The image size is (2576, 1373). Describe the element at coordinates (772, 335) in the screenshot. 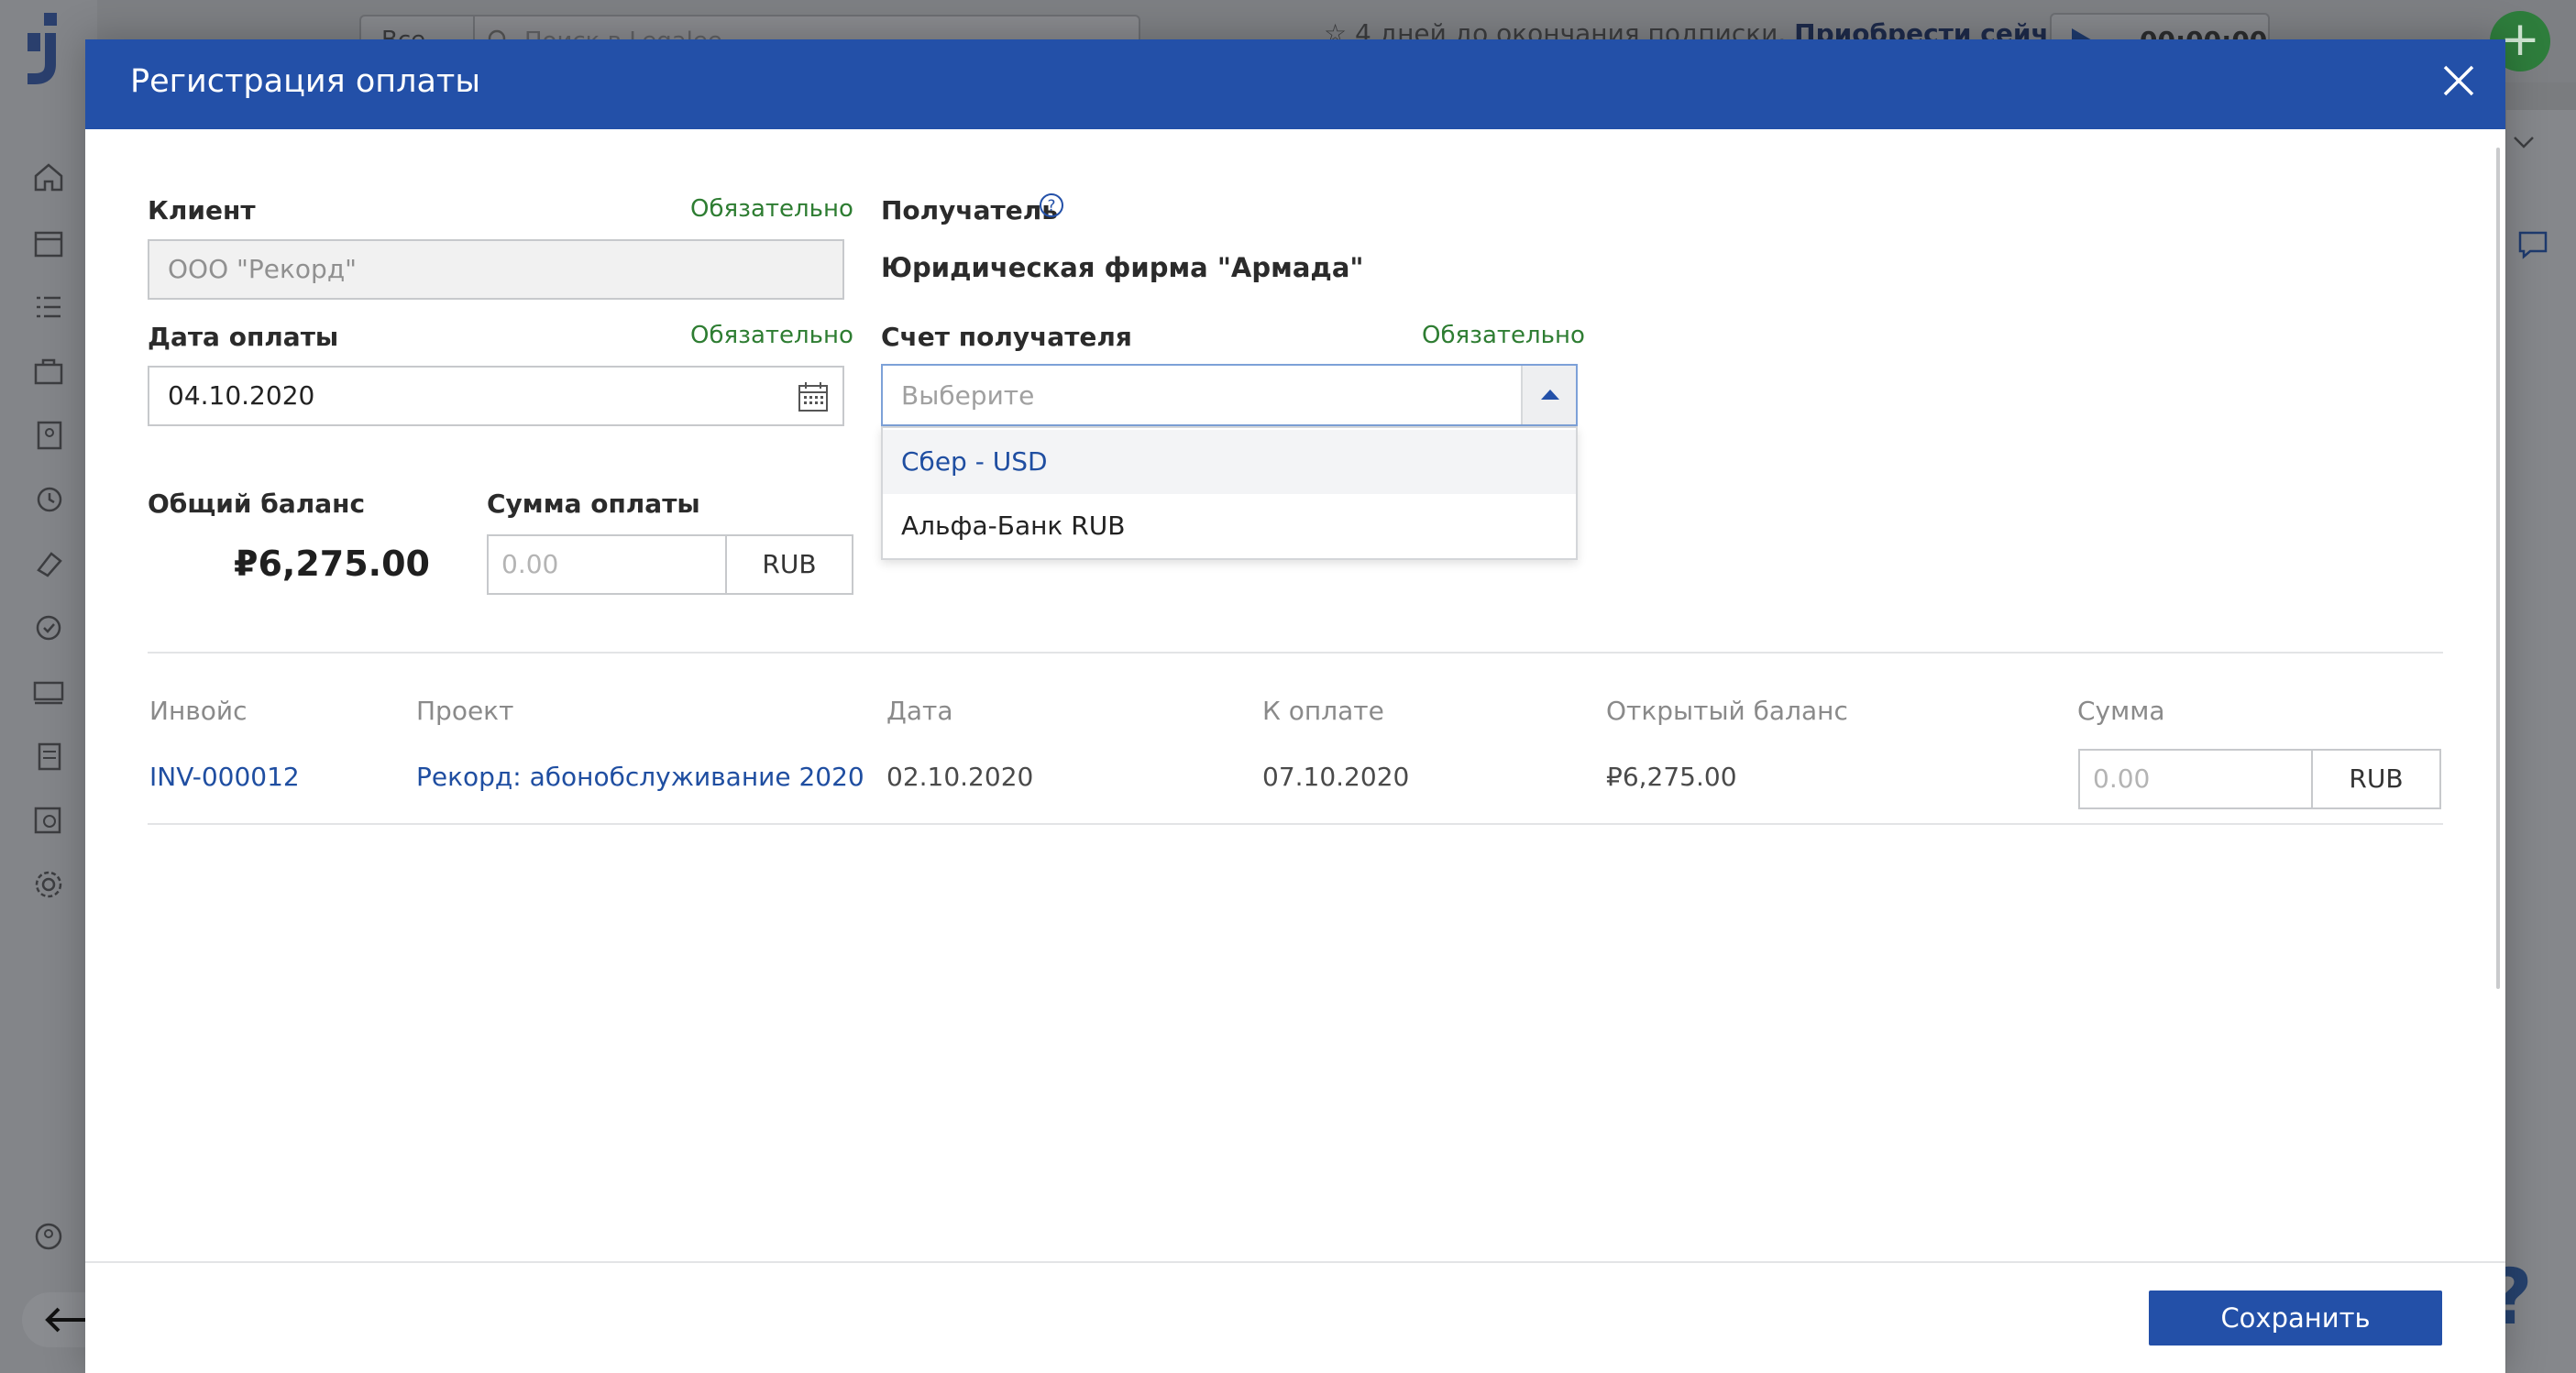

I see `payment-date-required: Обязательно` at that location.